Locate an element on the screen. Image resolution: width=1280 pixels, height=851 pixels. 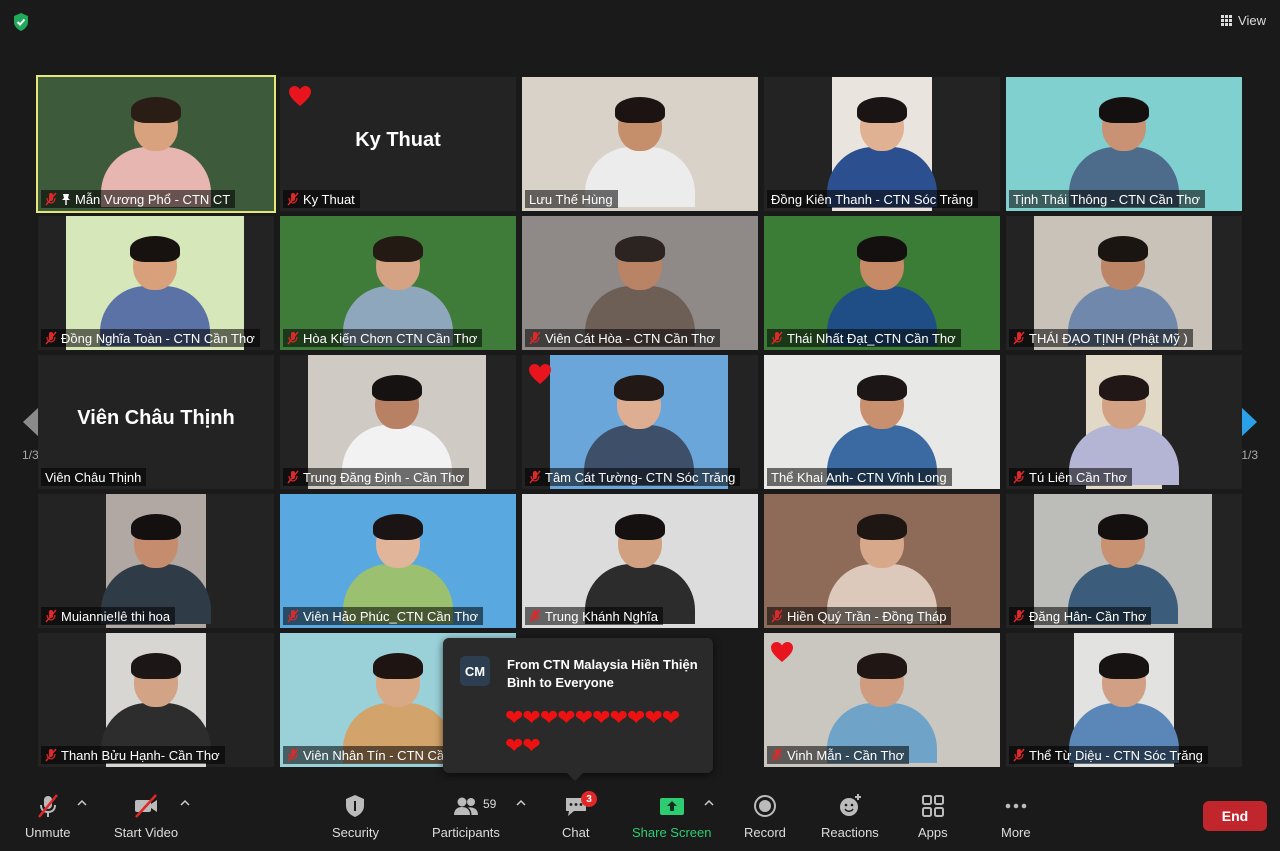
view-button: View is located at coordinates (1243, 20).